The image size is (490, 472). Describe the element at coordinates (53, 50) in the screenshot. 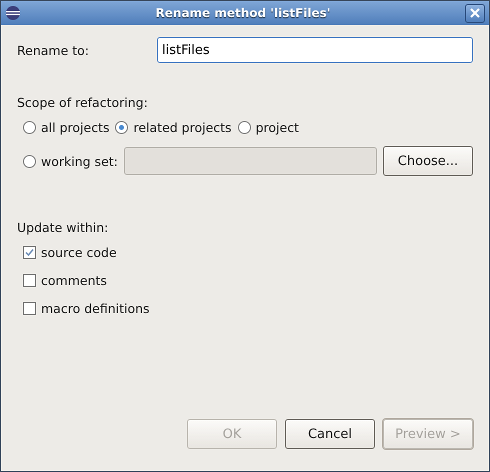

I see `rename-label: Rename to:` at that location.